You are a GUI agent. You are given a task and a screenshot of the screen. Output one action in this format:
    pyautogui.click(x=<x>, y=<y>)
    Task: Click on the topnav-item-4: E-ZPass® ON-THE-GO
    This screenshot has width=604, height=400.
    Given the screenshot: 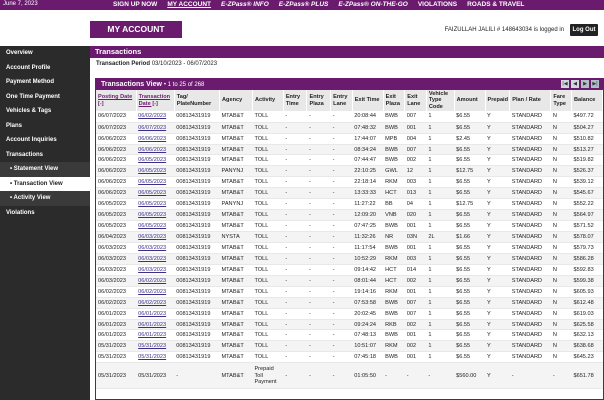 What is the action you would take?
    pyautogui.click(x=372, y=5)
    